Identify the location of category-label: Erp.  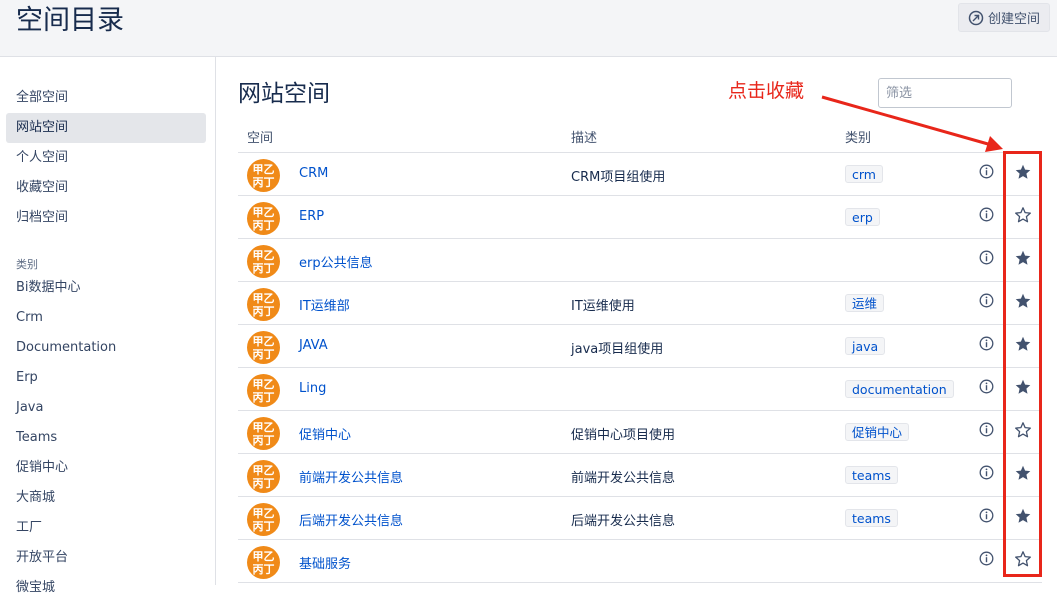
(27, 377).